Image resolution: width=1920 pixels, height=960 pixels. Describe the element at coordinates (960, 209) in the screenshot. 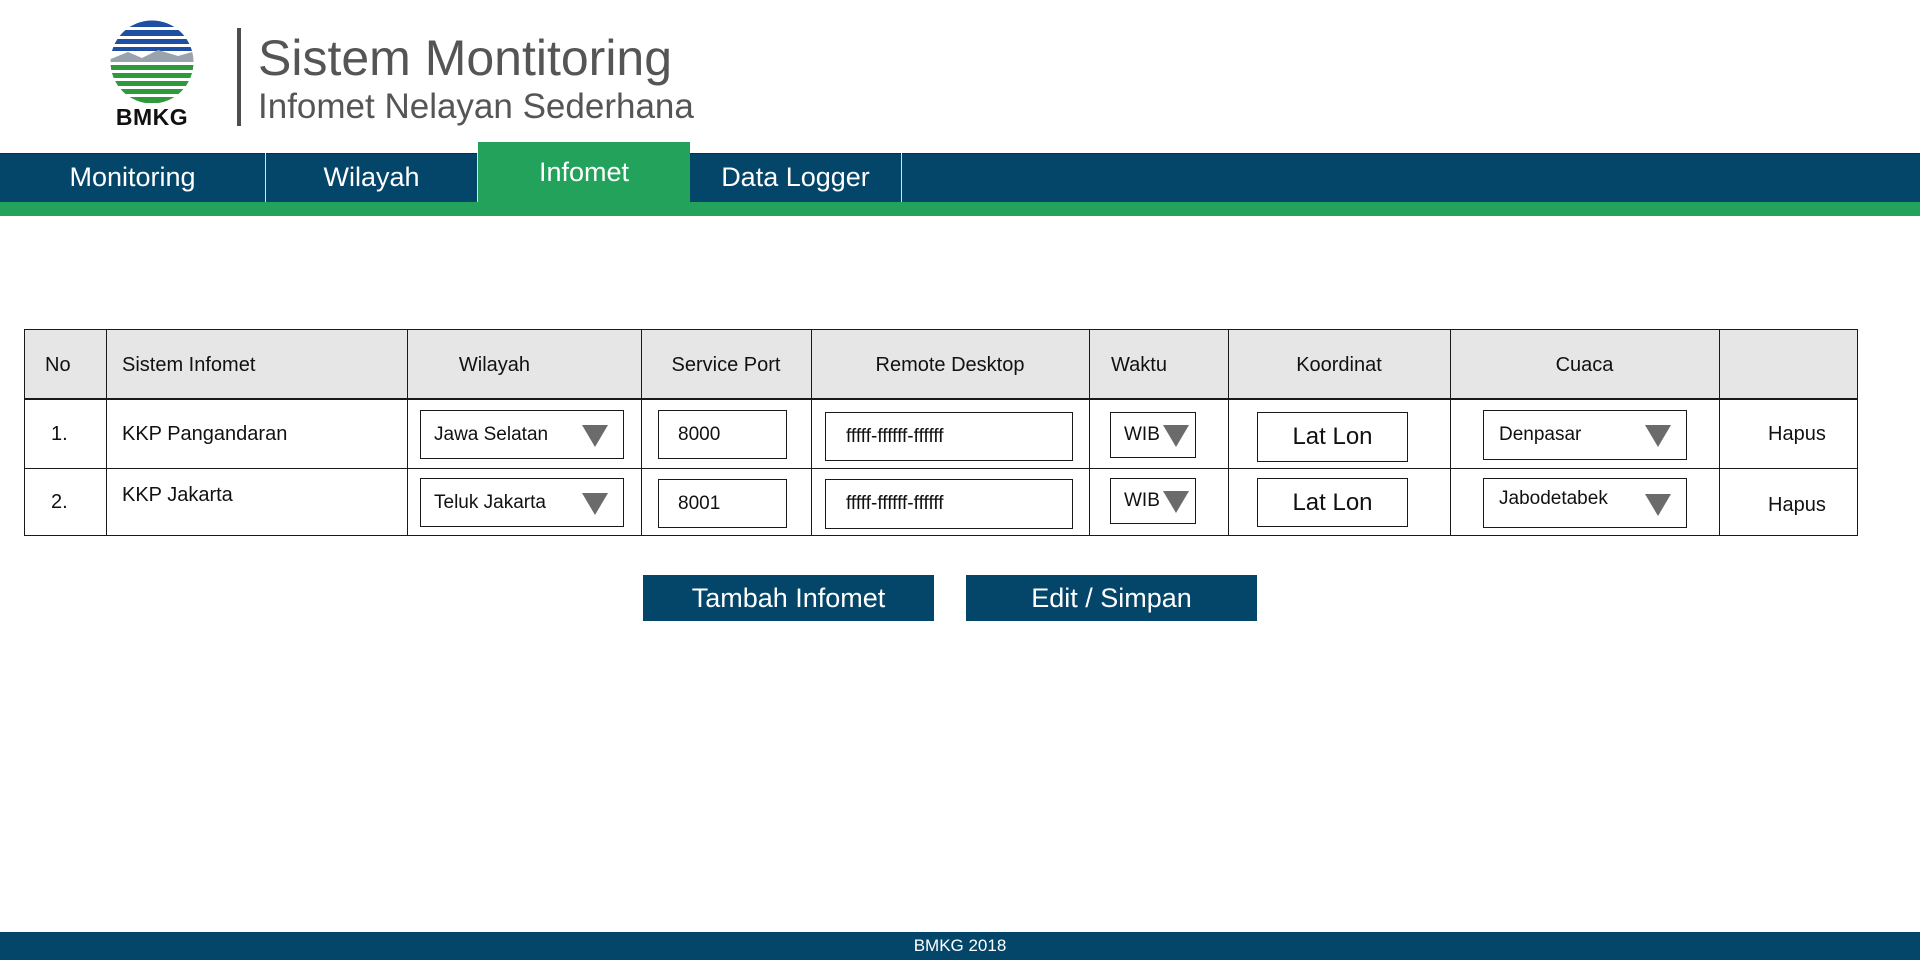

I see `navbar-accent-bar` at that location.